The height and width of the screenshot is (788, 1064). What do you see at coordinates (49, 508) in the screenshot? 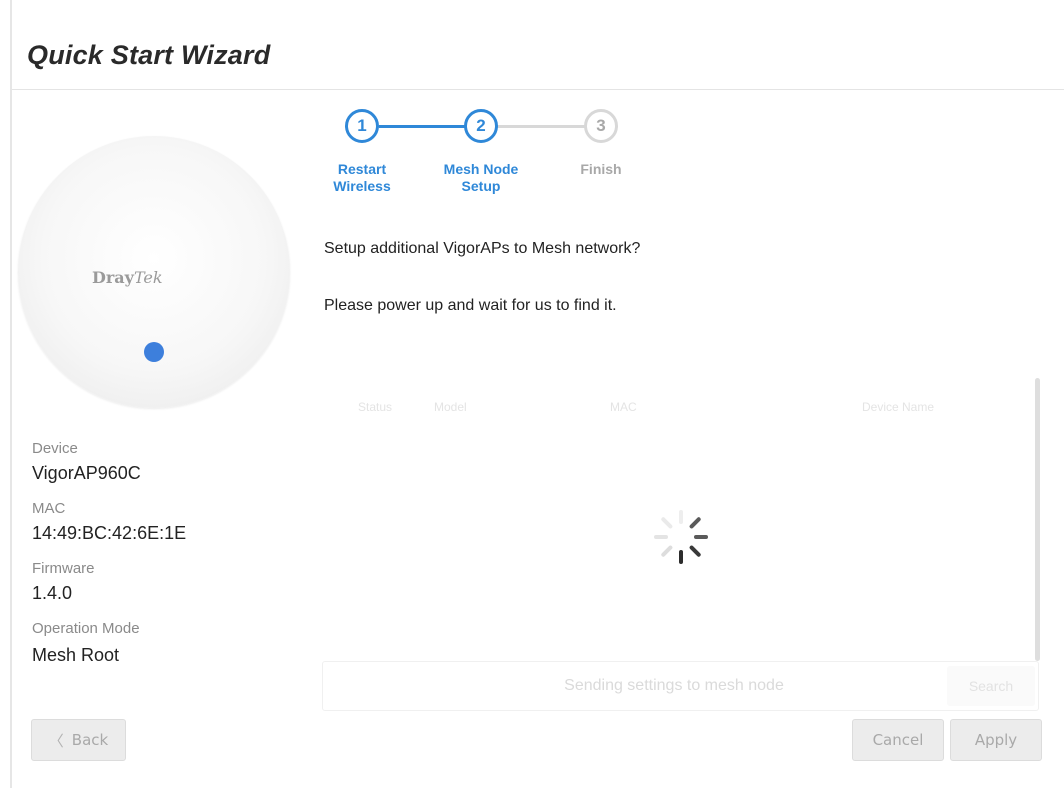
I see `mac-label: MAC` at bounding box center [49, 508].